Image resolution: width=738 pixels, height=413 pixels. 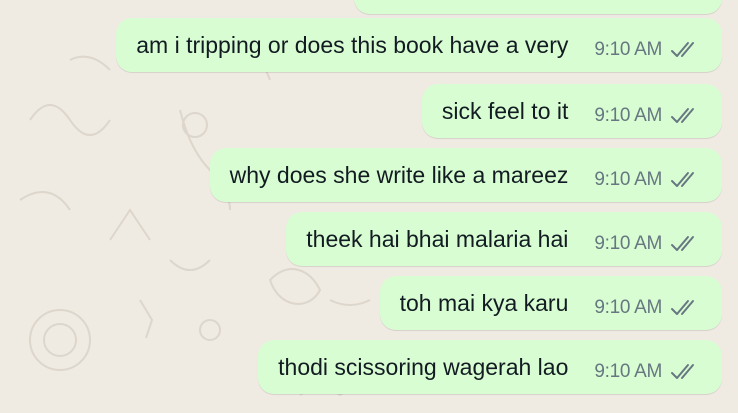 I want to click on message-text: thodi scissoring wagerah lao, so click(x=423, y=366).